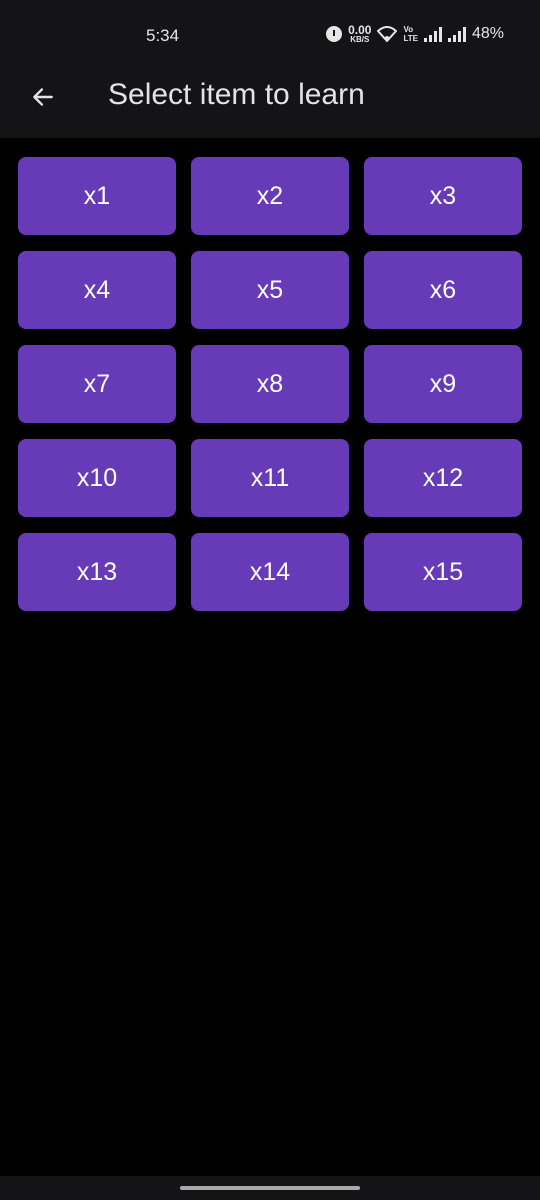 Image resolution: width=540 pixels, height=1200 pixels. I want to click on app-bar: Select item to learn, so click(270, 100).